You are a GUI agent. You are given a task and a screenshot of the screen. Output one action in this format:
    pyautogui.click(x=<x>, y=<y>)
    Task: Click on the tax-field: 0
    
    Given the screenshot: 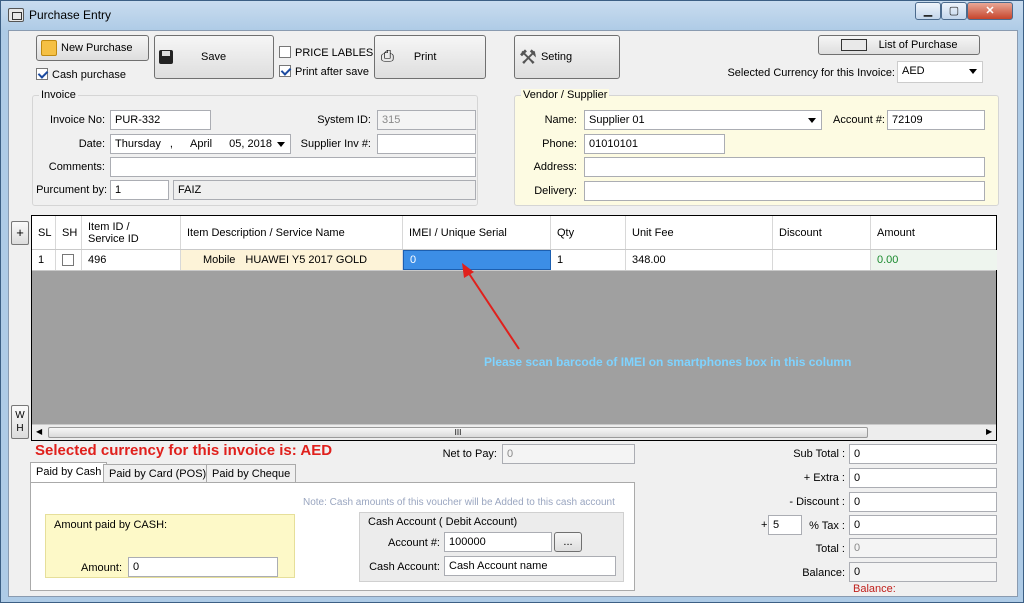 What is the action you would take?
    pyautogui.click(x=923, y=525)
    